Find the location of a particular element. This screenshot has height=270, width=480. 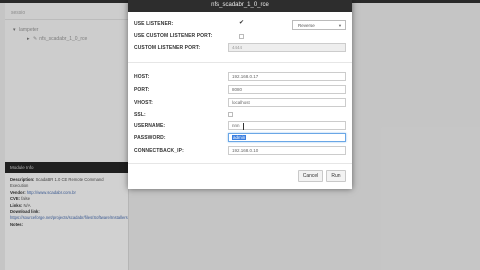

host-field: 192.168.0.17 is located at coordinates (287, 76).